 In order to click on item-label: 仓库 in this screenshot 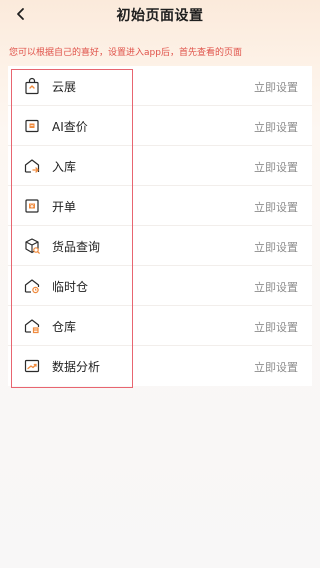, I will do `click(64, 327)`.